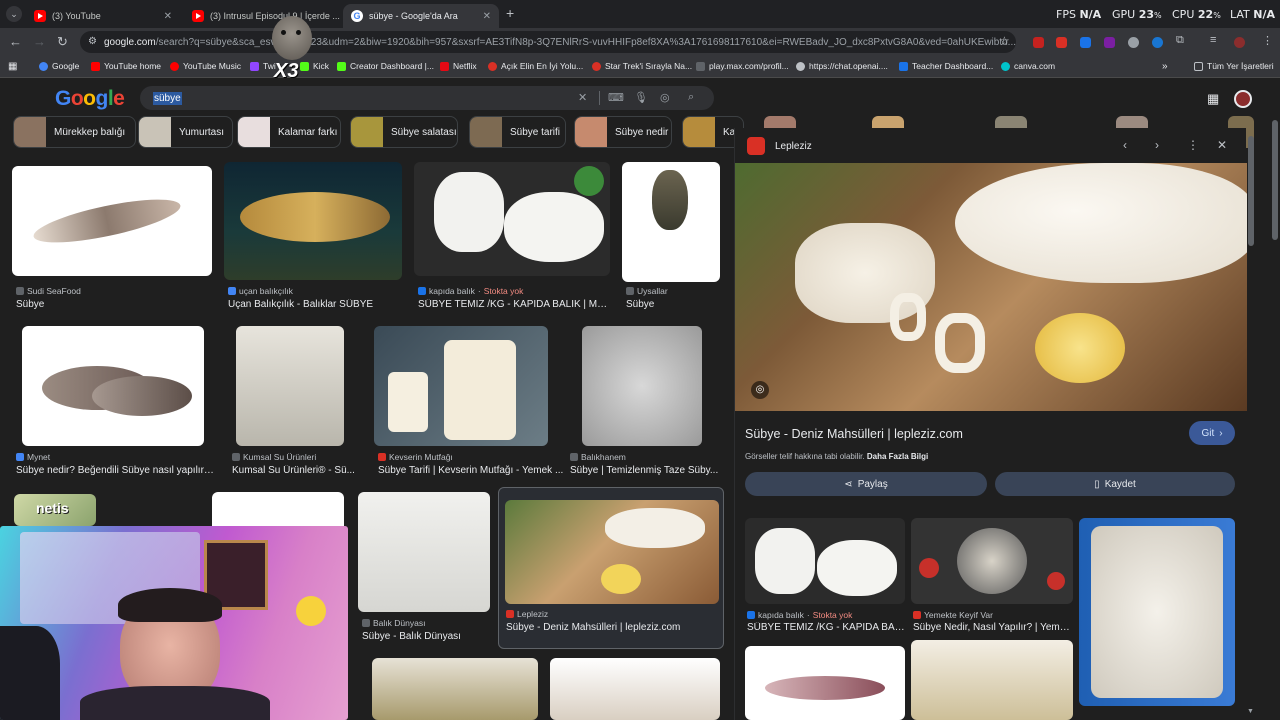 The height and width of the screenshot is (720, 1280). I want to click on related-search-chip: Sübye nedir, so click(623, 132).